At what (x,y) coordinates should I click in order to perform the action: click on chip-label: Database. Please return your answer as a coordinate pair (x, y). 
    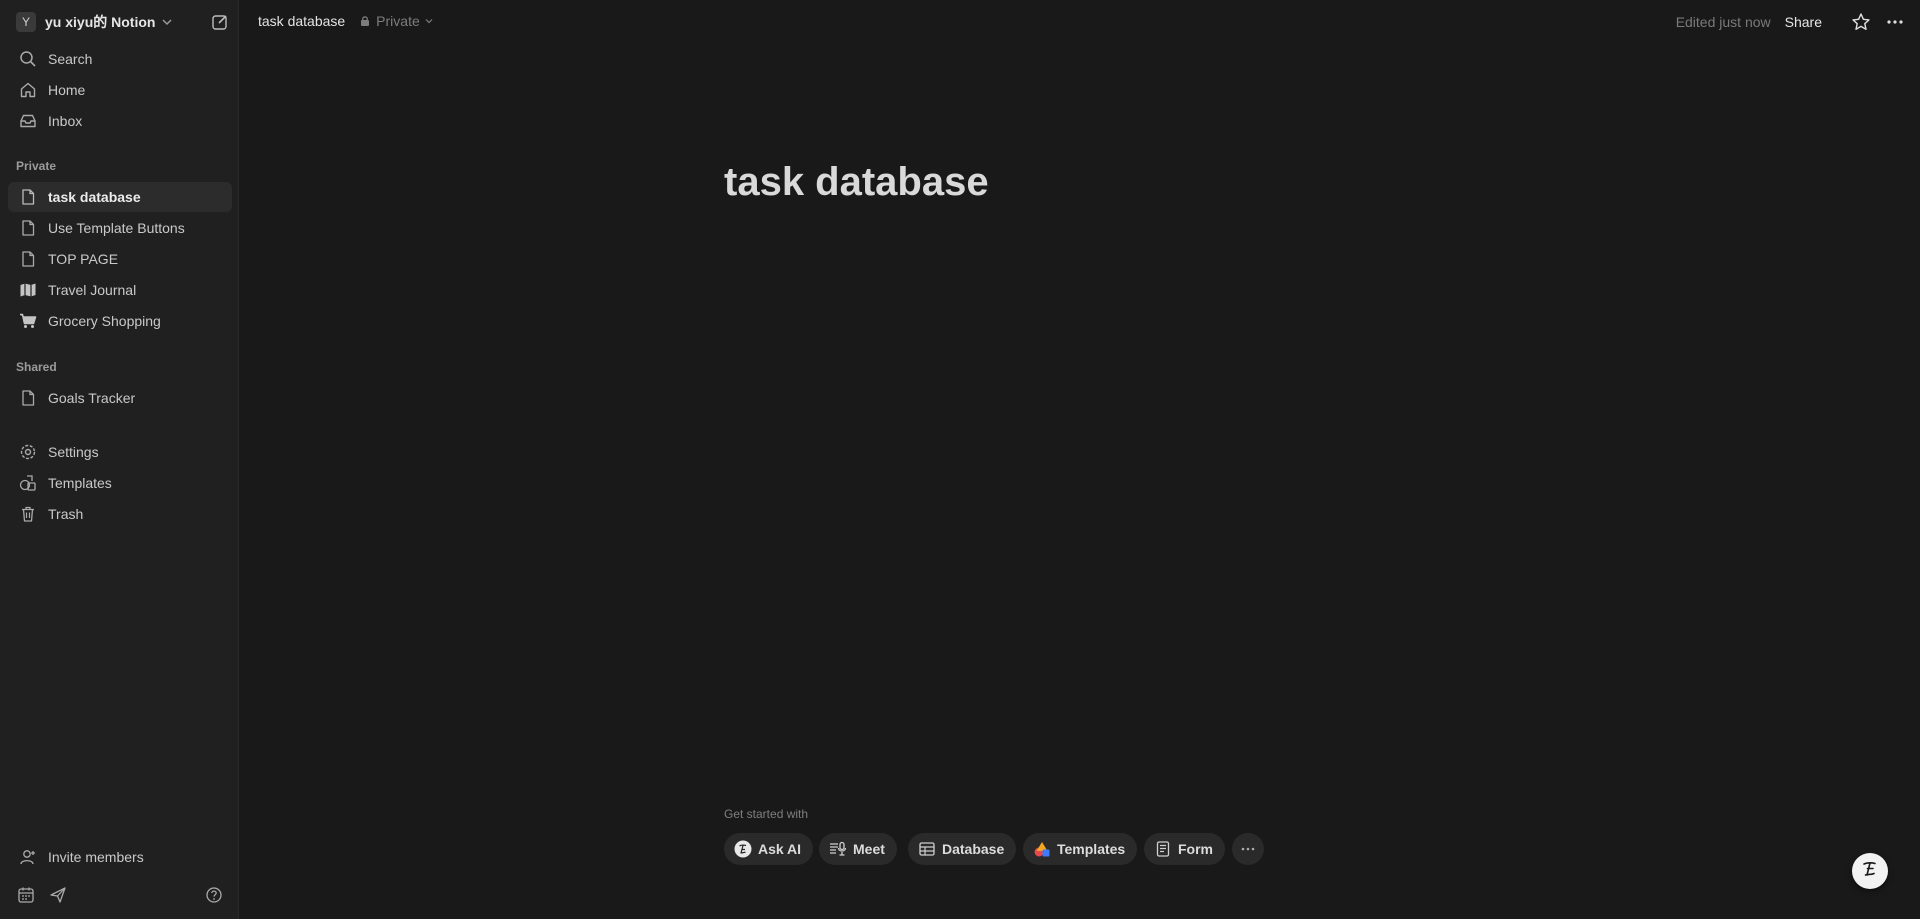
    Looking at the image, I should click on (973, 849).